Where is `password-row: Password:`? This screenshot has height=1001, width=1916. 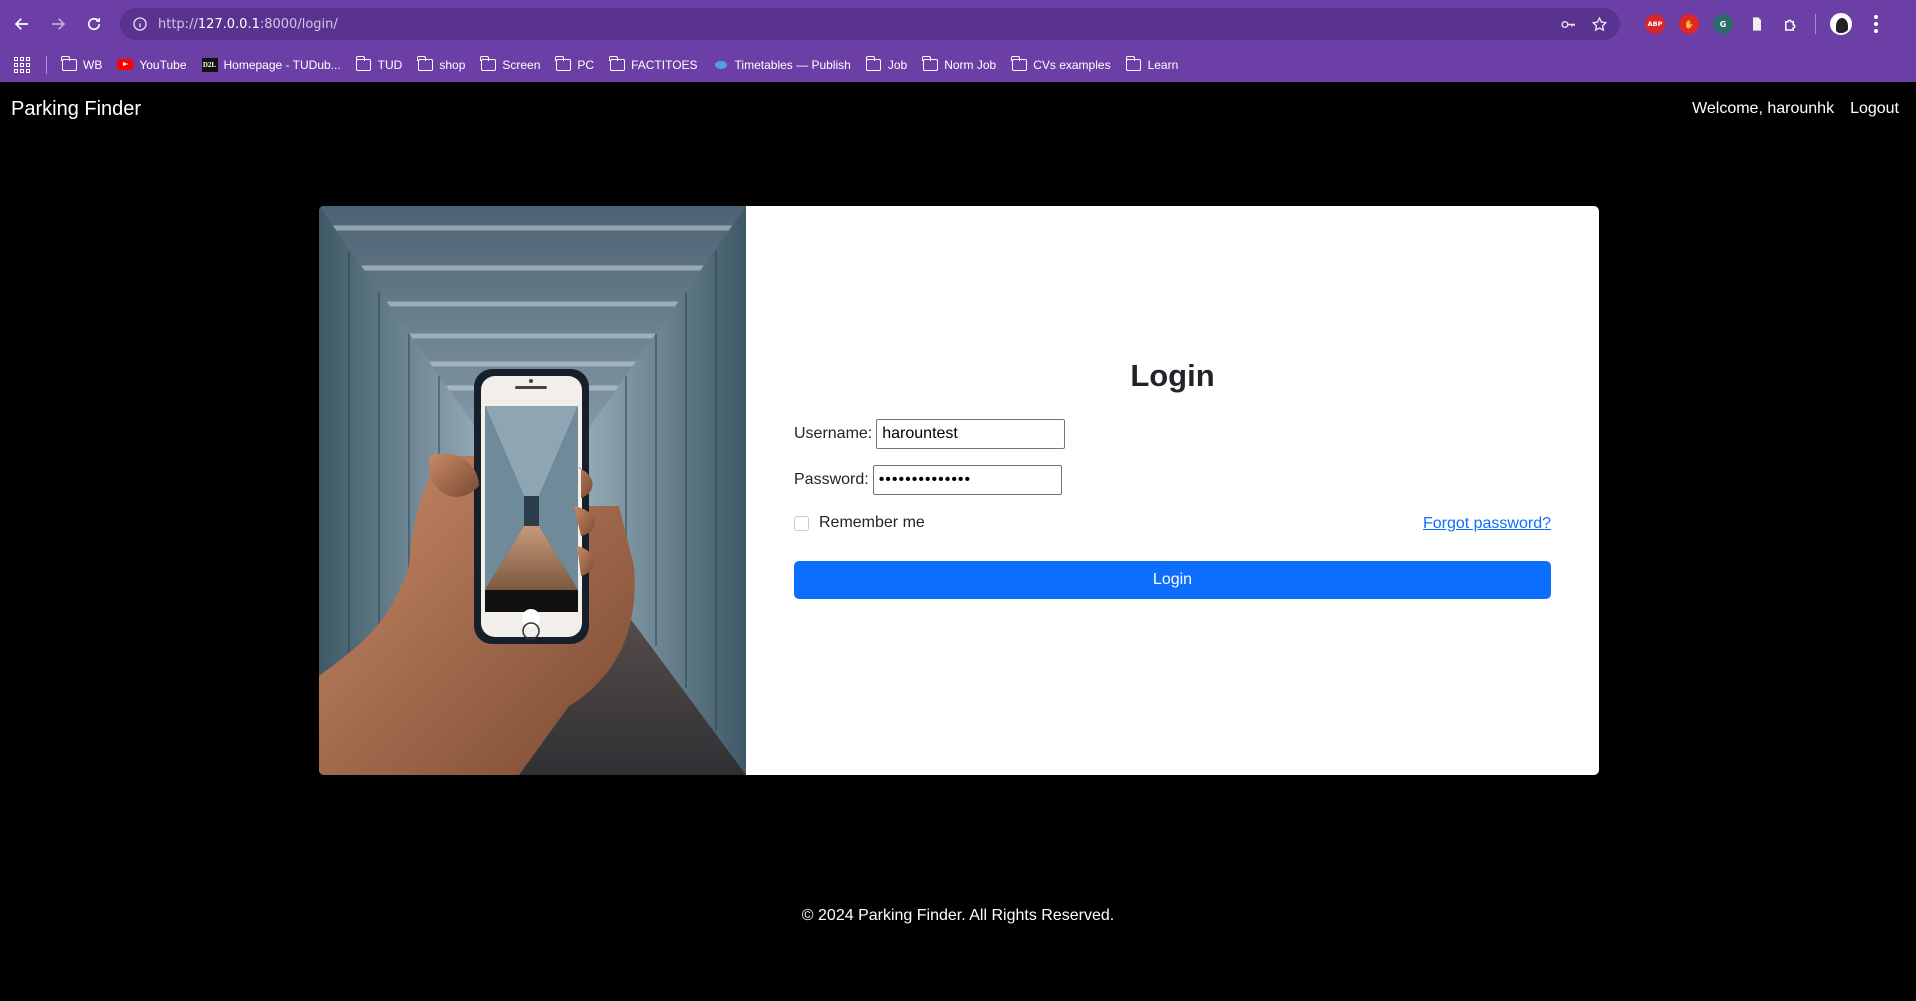
password-row: Password: is located at coordinates (928, 480).